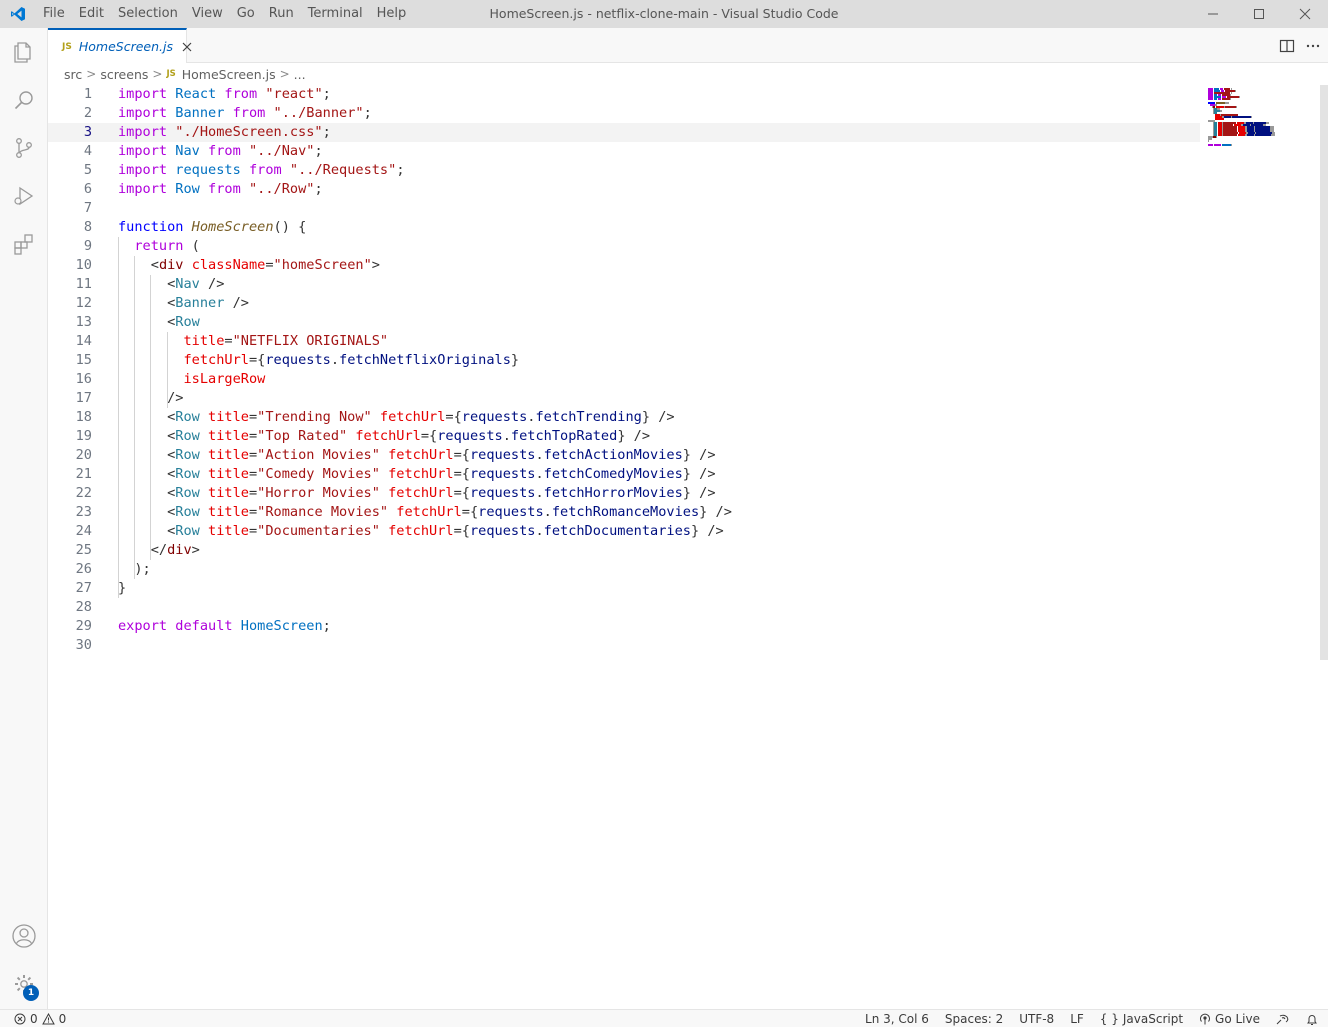 This screenshot has height=1028, width=1328. What do you see at coordinates (1260, 145) in the screenshot?
I see `minimap` at bounding box center [1260, 145].